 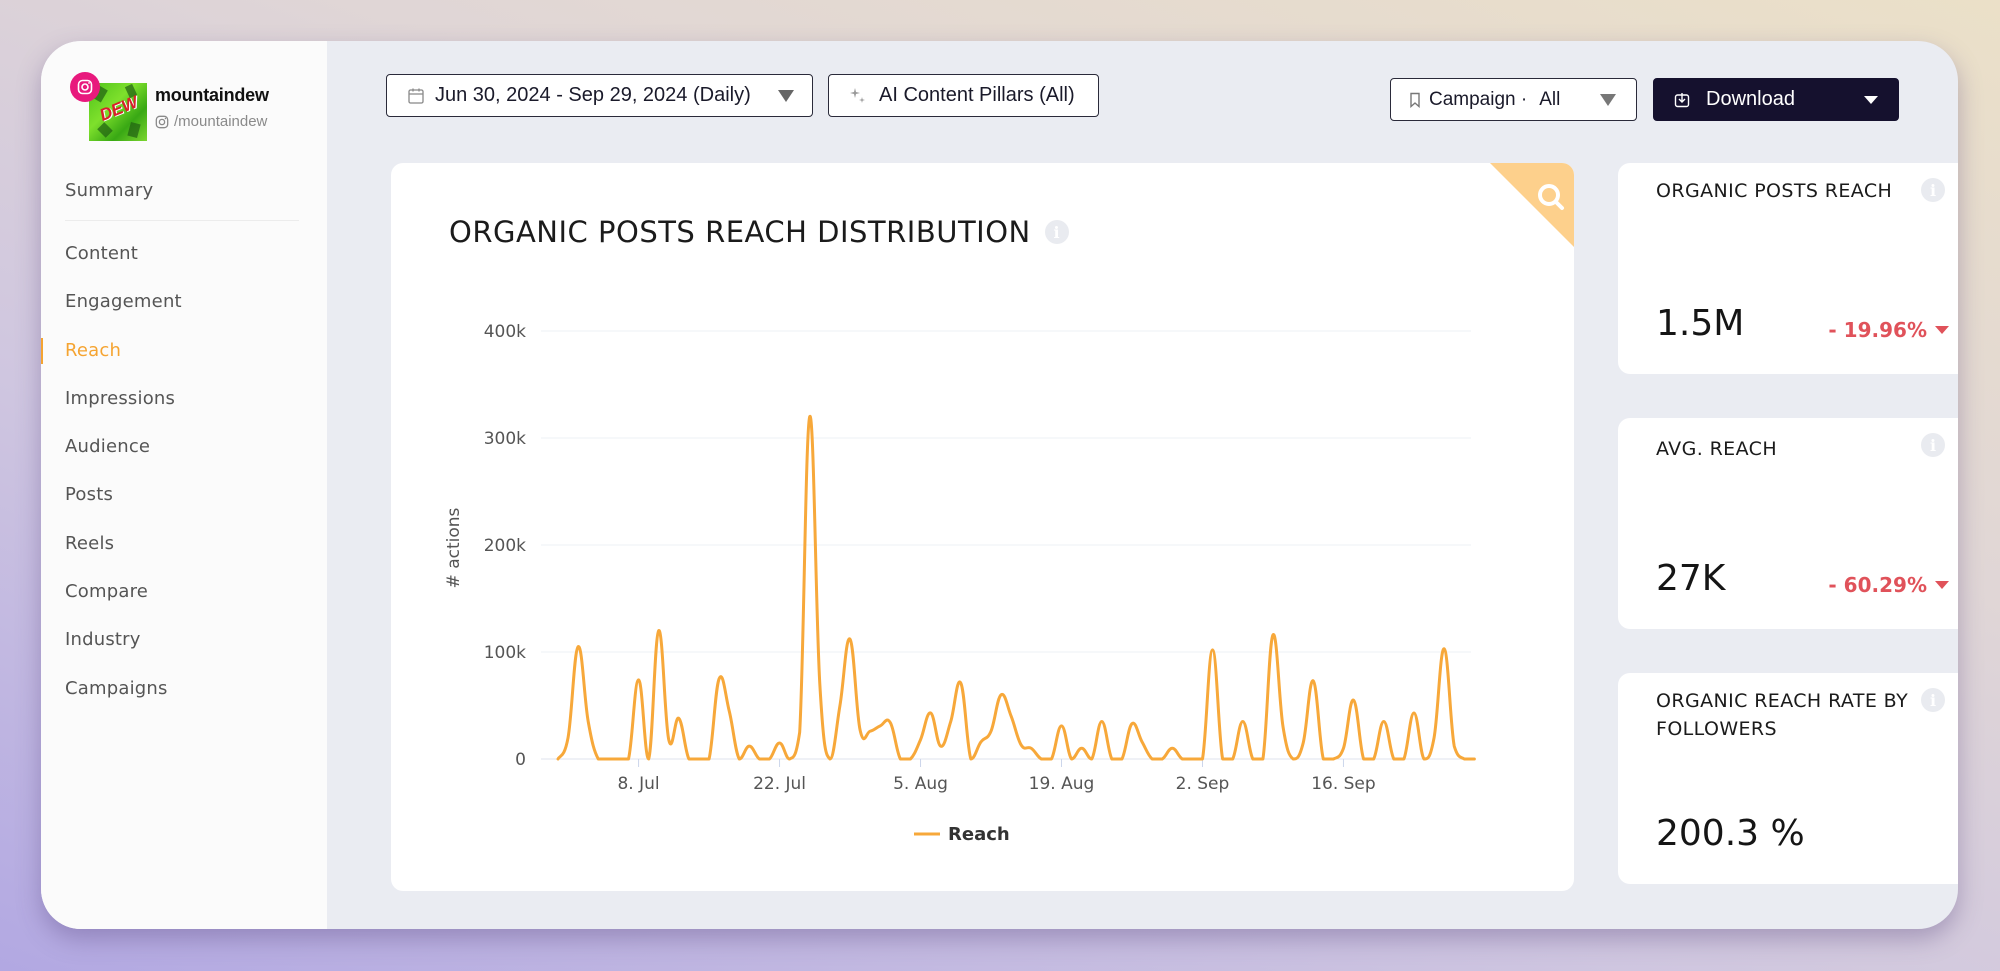 What do you see at coordinates (184, 190) in the screenshot?
I see `sidebar-item-summary: Summary` at bounding box center [184, 190].